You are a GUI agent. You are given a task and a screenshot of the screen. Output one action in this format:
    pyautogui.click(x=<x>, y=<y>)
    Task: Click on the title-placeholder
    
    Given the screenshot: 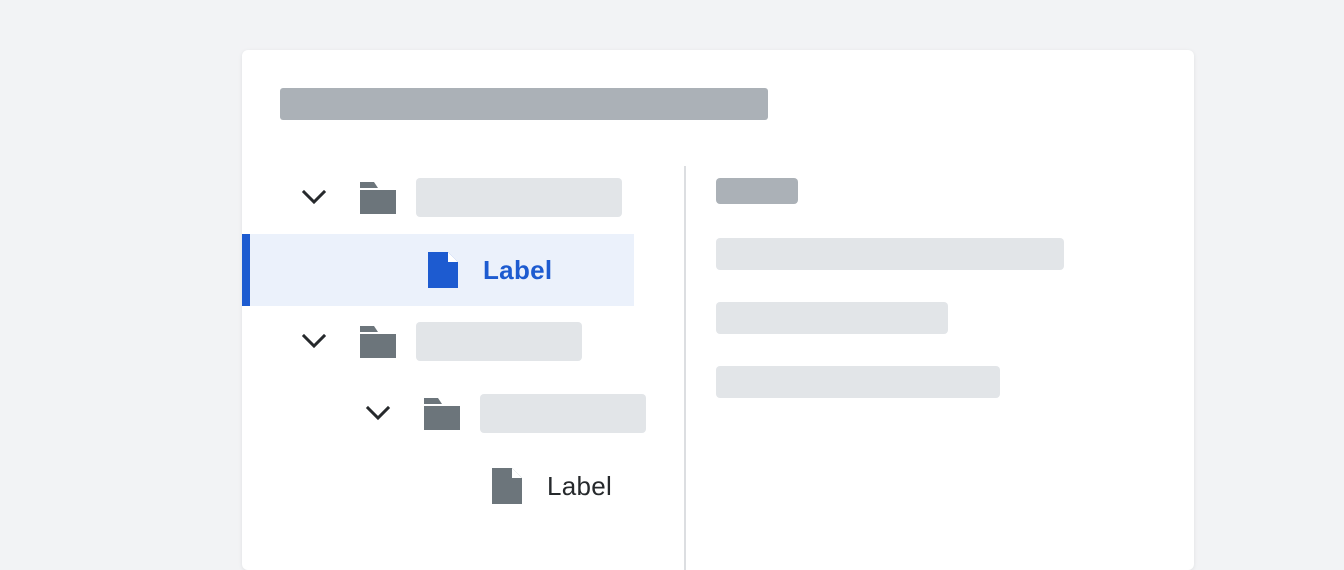 What is the action you would take?
    pyautogui.click(x=524, y=104)
    